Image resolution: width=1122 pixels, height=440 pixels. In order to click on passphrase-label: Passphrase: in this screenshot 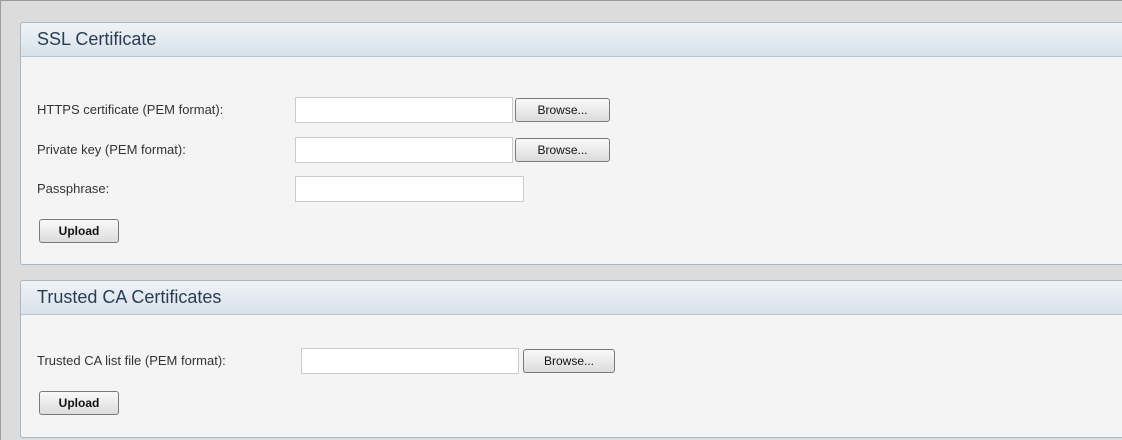, I will do `click(73, 188)`.